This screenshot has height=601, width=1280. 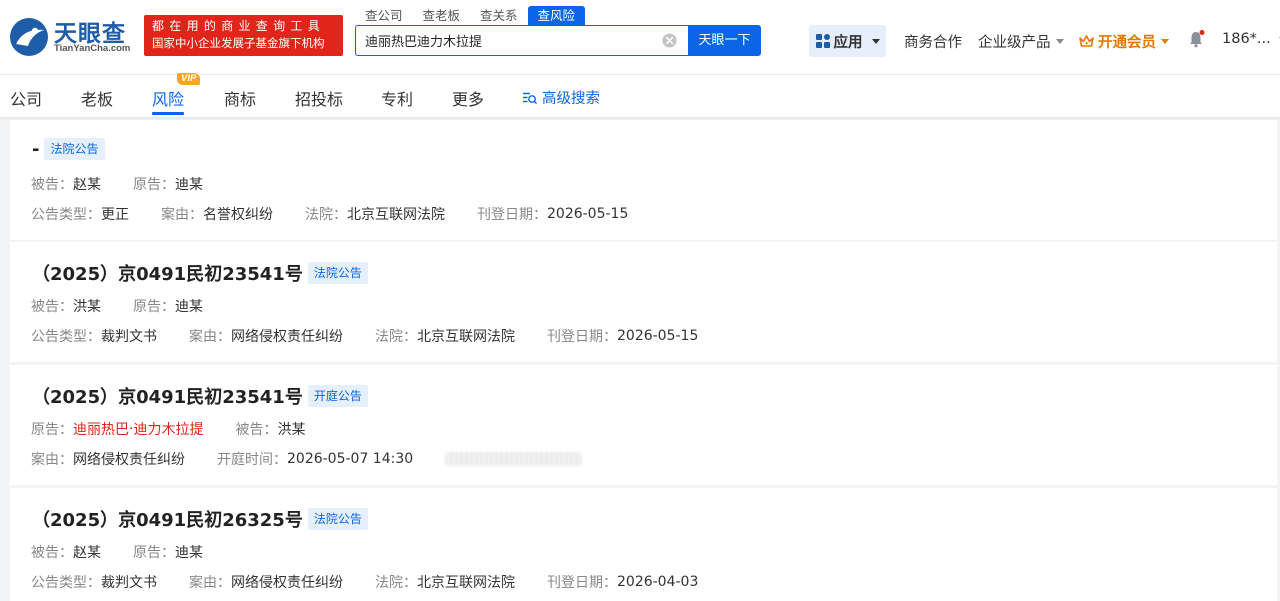 I want to click on business-label: 商务合作, so click(x=933, y=43).